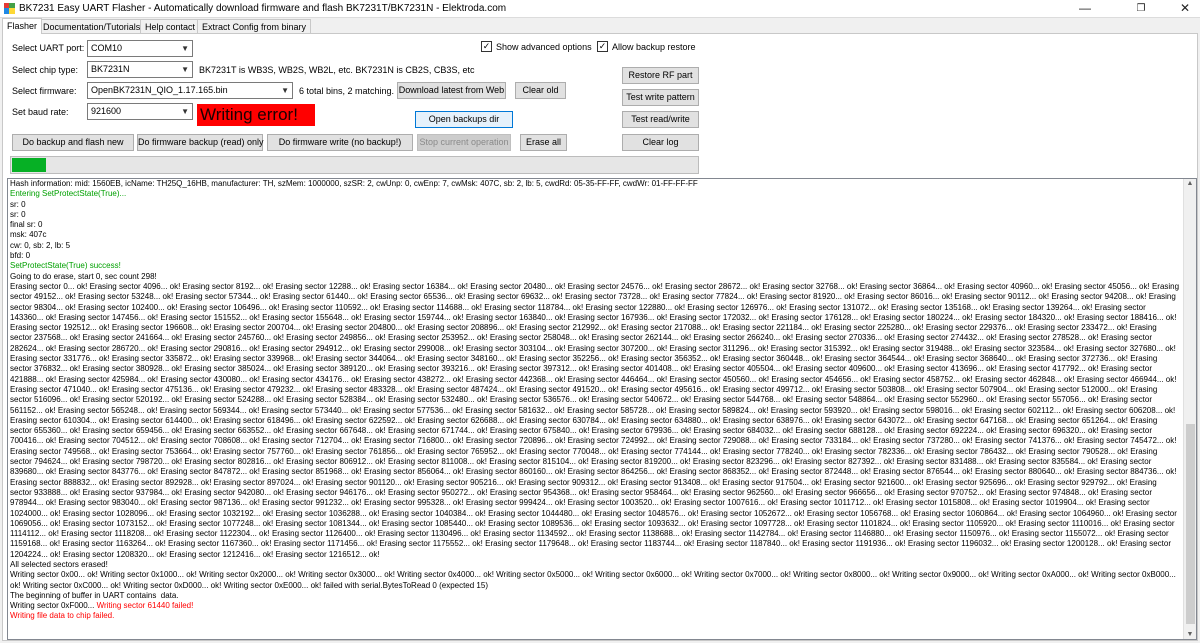 The image size is (1200, 643). What do you see at coordinates (1190, 634) in the screenshot?
I see `scroll-down-icon: ▼` at bounding box center [1190, 634].